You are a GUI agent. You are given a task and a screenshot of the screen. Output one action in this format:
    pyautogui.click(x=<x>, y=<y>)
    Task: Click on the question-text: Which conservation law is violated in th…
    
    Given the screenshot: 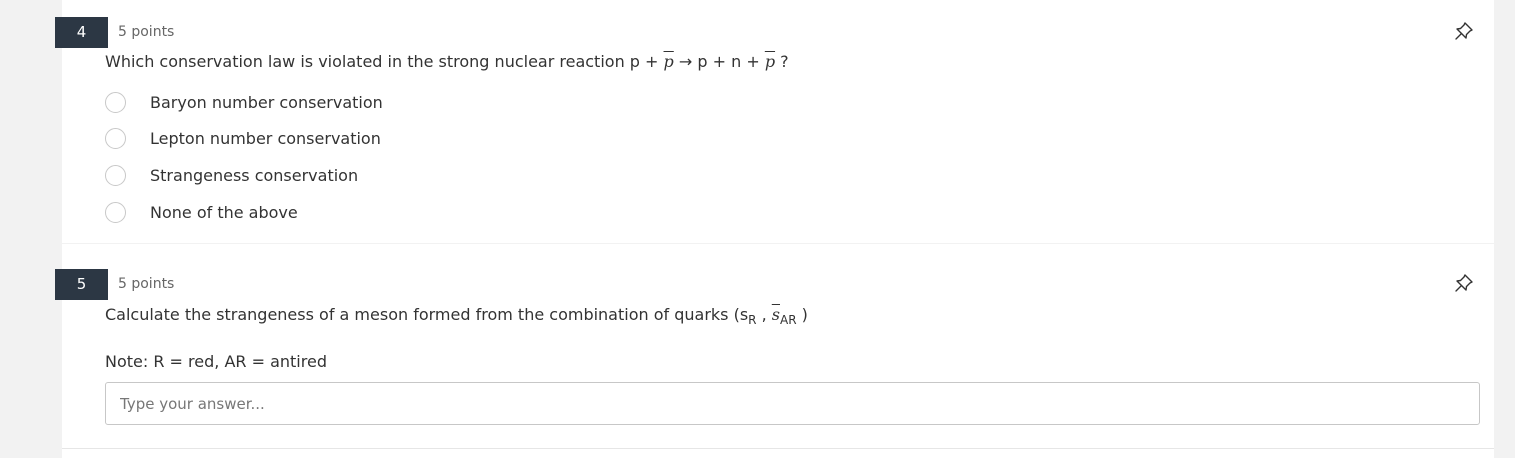 What is the action you would take?
    pyautogui.click(x=447, y=61)
    